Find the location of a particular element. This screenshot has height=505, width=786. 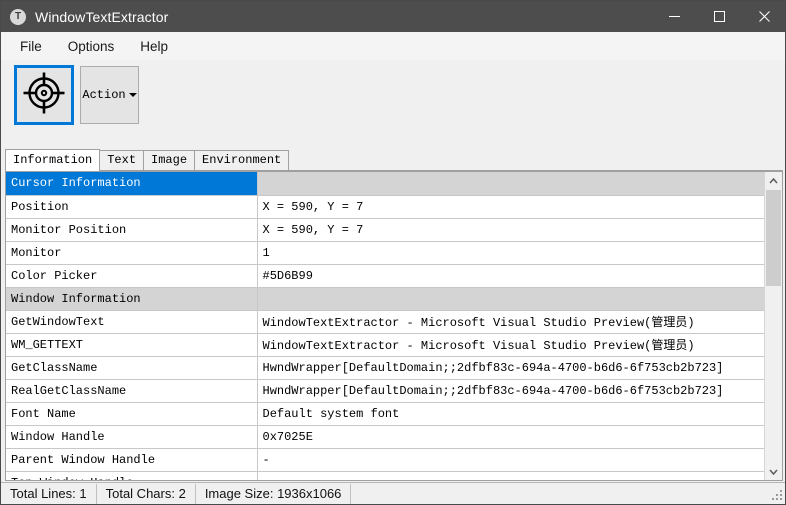

table-row: Top Window Handle- is located at coordinates (385, 475).